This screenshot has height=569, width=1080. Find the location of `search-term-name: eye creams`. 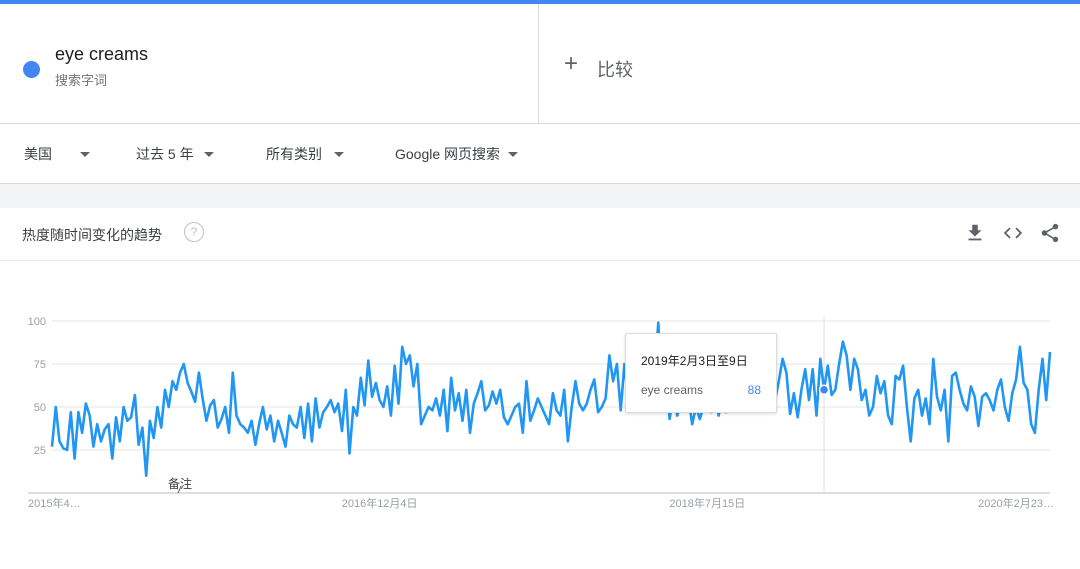

search-term-name: eye creams is located at coordinates (101, 54).